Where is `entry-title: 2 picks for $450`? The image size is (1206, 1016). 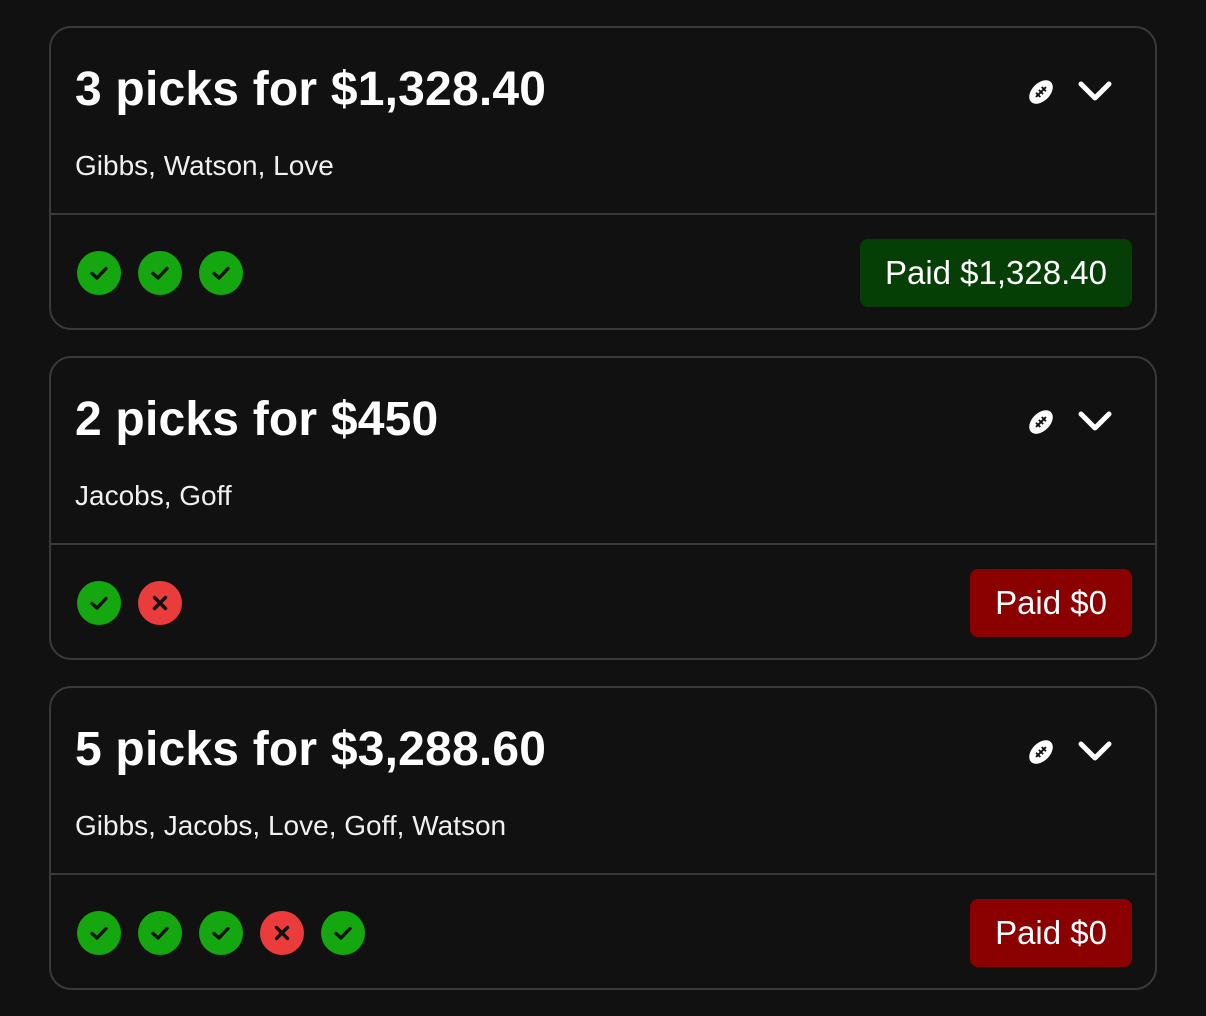 entry-title: 2 picks for $450 is located at coordinates (257, 419).